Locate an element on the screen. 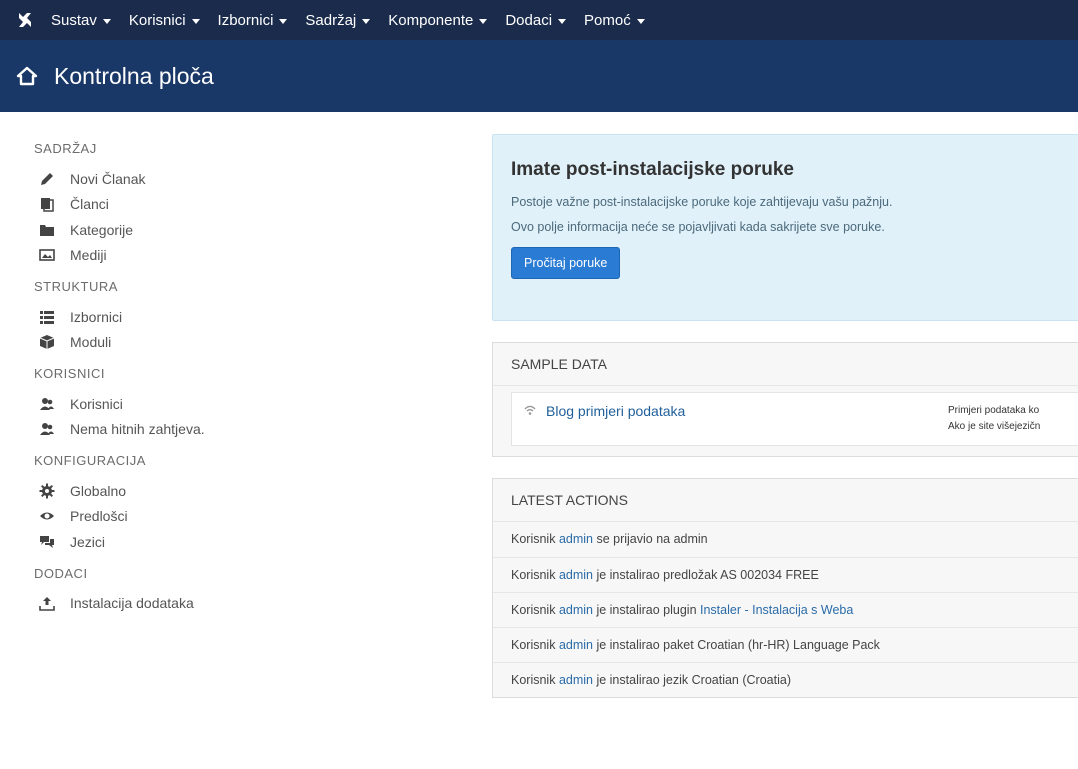  sidebar-item-label: Jezici is located at coordinates (88, 541).